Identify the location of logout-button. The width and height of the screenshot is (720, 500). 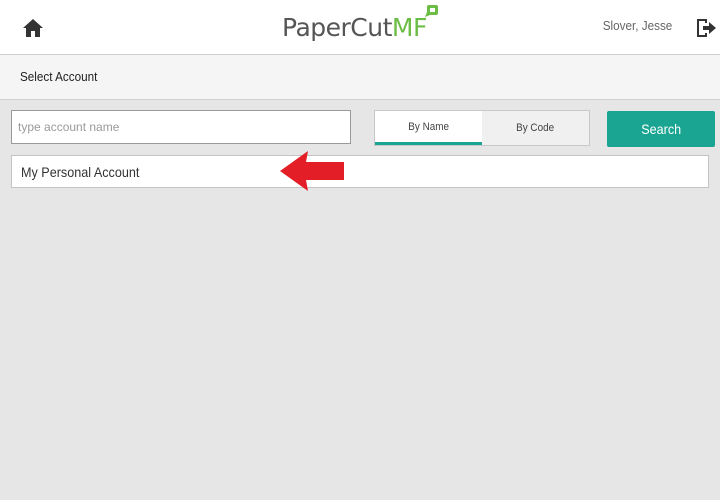
(706, 28).